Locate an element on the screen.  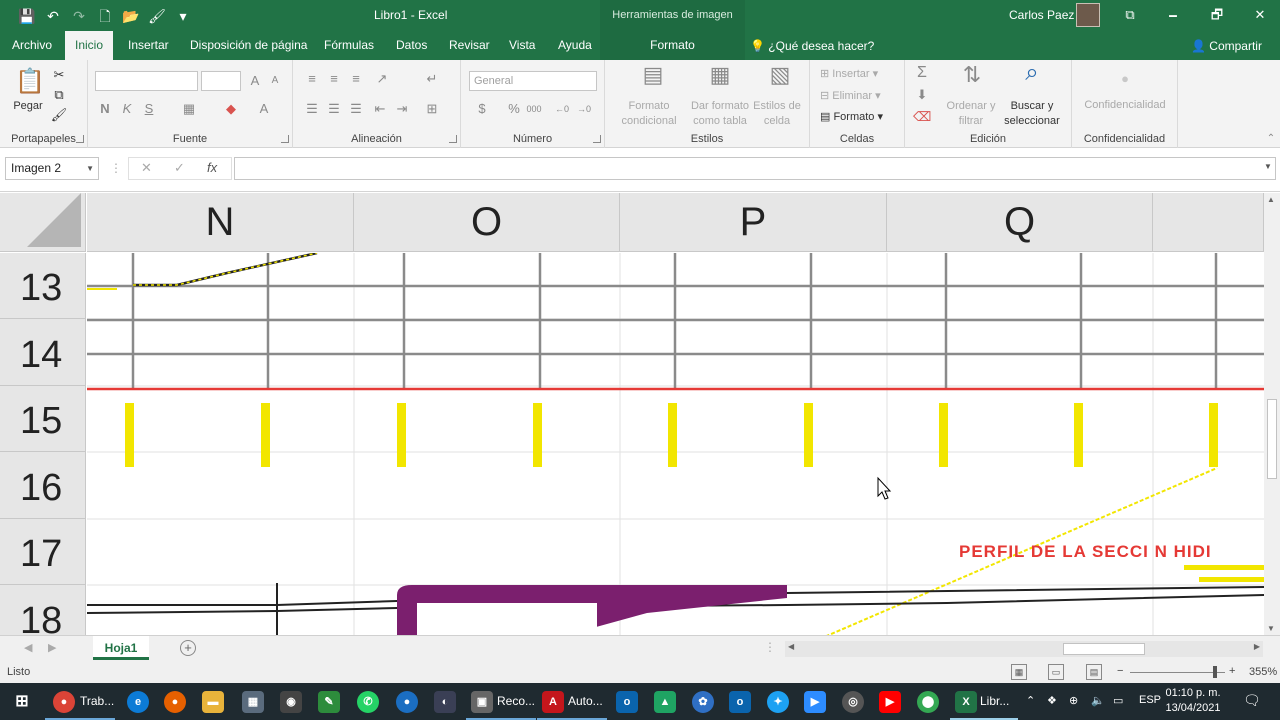
grow-font-icon: A is located at coordinates (255, 81).